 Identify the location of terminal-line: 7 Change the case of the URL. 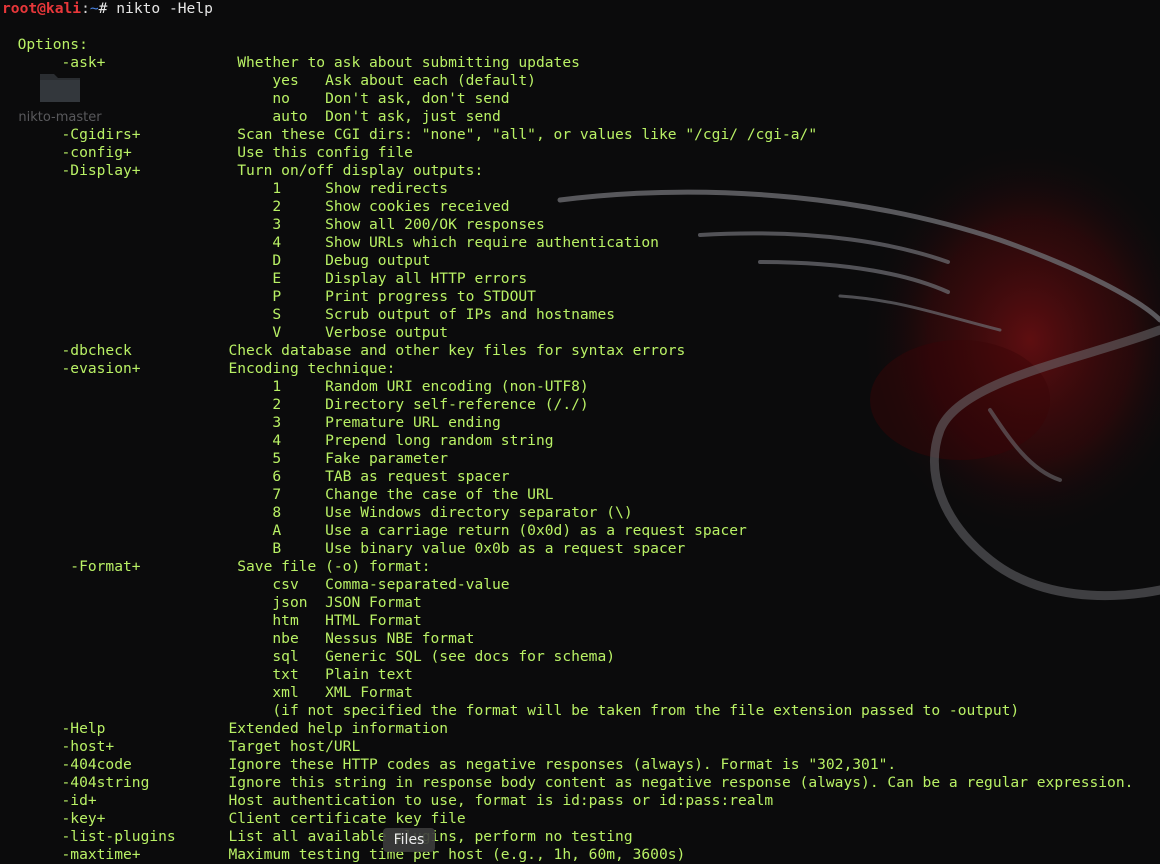
(277, 494).